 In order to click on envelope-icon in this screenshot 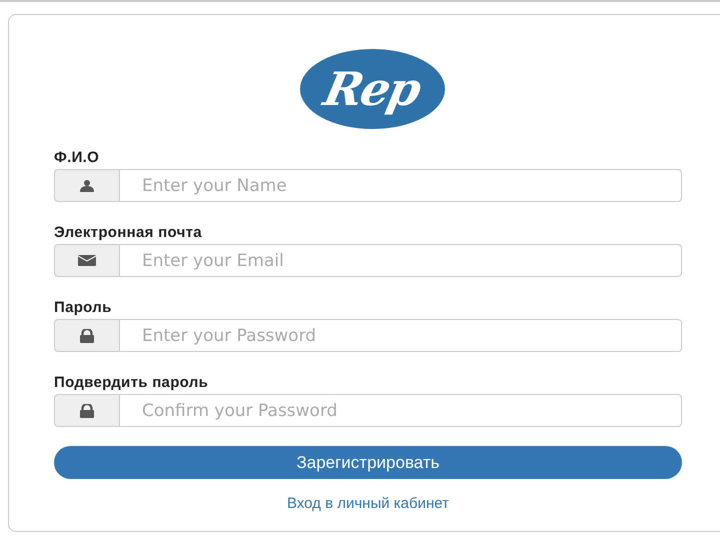, I will do `click(87, 260)`.